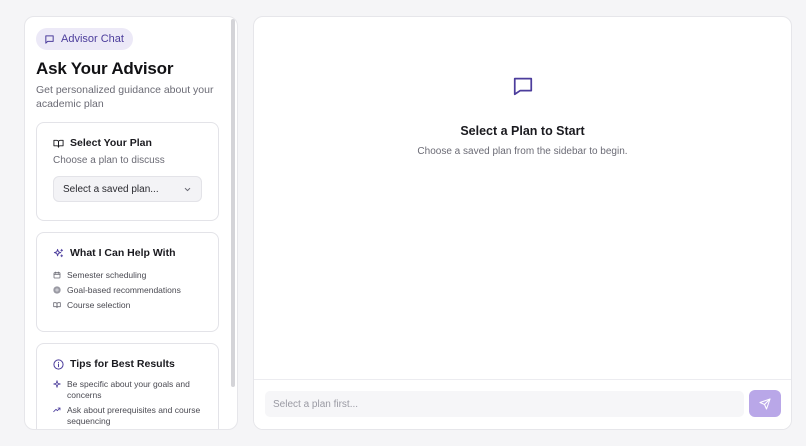 The height and width of the screenshot is (446, 806). What do you see at coordinates (57, 304) in the screenshot?
I see `book-icon` at bounding box center [57, 304].